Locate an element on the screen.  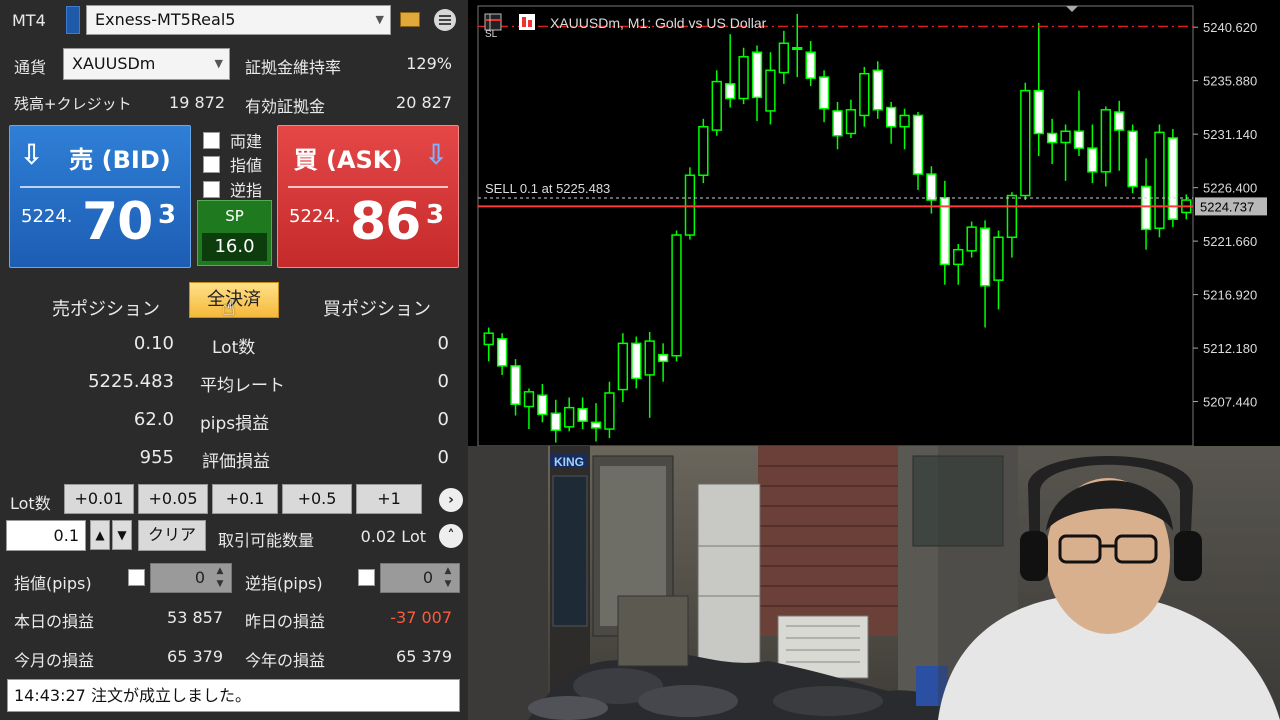
account-select: Exness-MT5Real5 ▼ is located at coordinates (238, 20).